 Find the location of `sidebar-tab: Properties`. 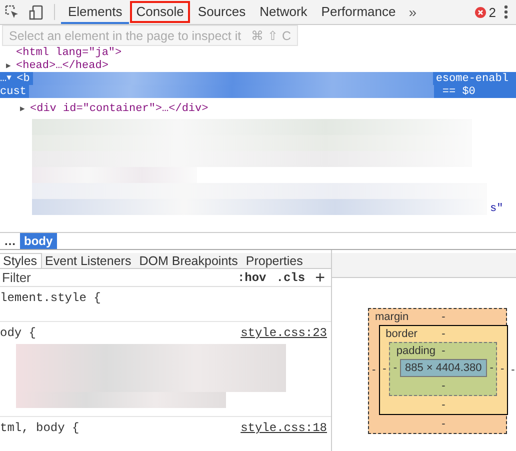

sidebar-tab: Properties is located at coordinates (274, 260).